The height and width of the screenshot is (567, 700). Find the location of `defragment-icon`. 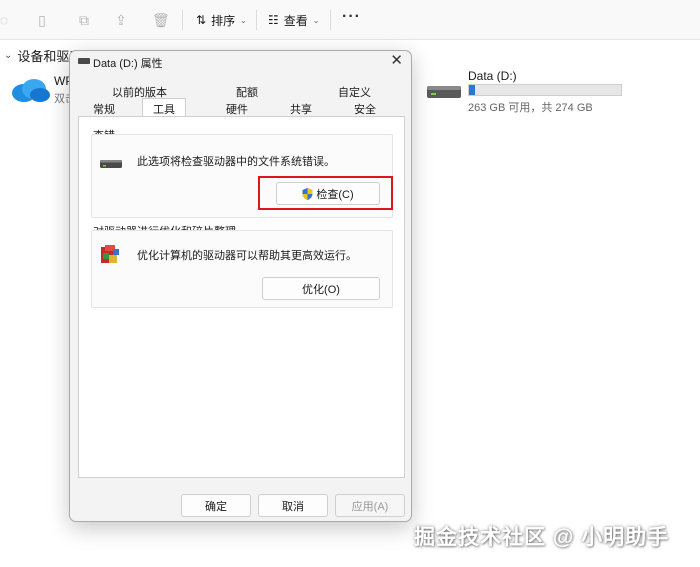

defragment-icon is located at coordinates (110, 254).